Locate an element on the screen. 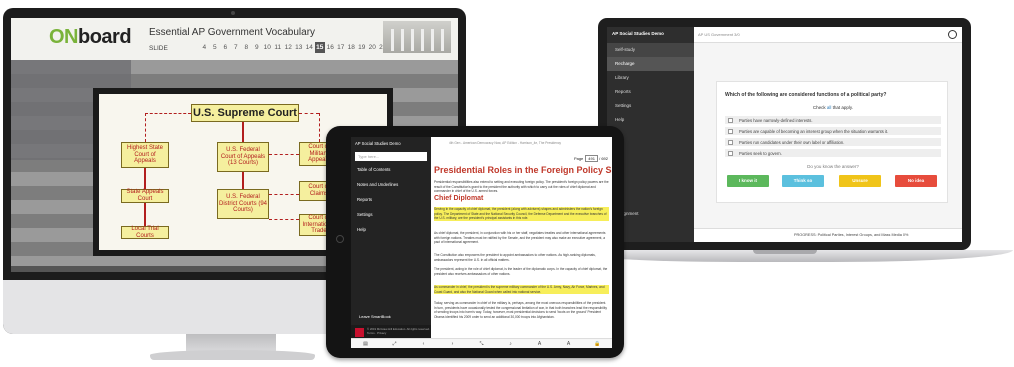  reader-toolbar: ▤ ⤢ ‹ › ⤡ ♪ A A 🔒 is located at coordinates (481, 343).